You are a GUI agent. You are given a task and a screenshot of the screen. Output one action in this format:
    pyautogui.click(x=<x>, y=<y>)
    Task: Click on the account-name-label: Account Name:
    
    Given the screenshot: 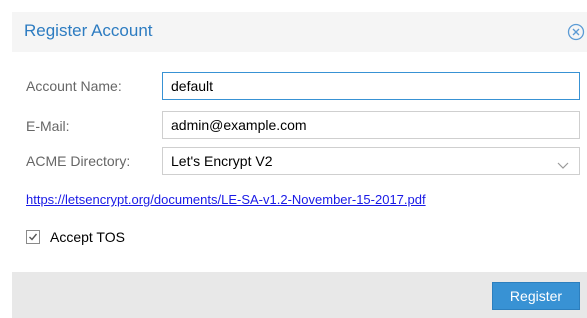 What is the action you would take?
    pyautogui.click(x=74, y=86)
    